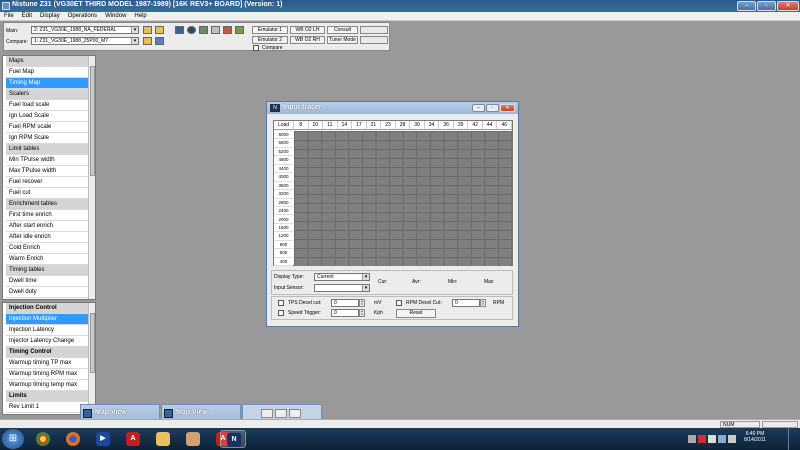 The width and height of the screenshot is (800, 450). Describe the element at coordinates (140, 16) in the screenshot. I see `menu-help: Help` at that location.